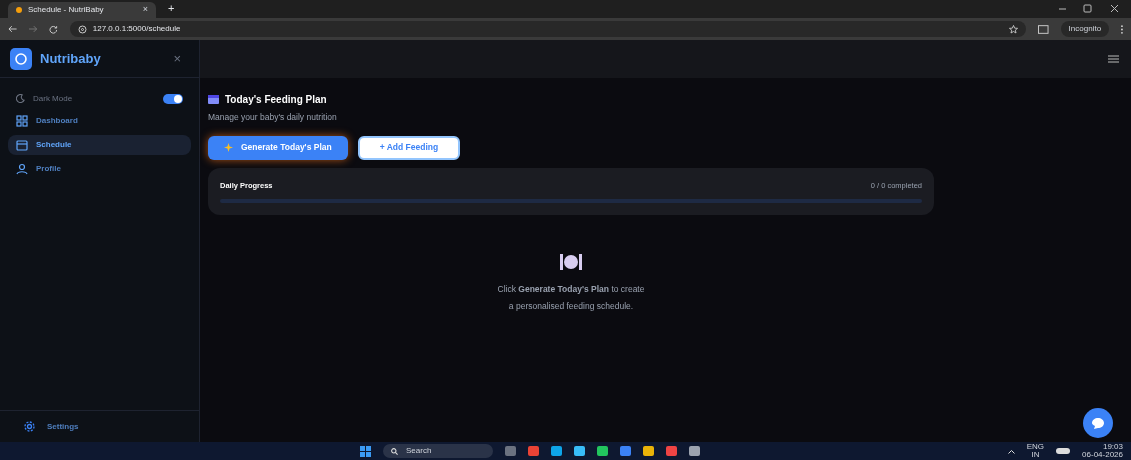  What do you see at coordinates (171, 8) in the screenshot?
I see `new-tab-button: +` at bounding box center [171, 8].